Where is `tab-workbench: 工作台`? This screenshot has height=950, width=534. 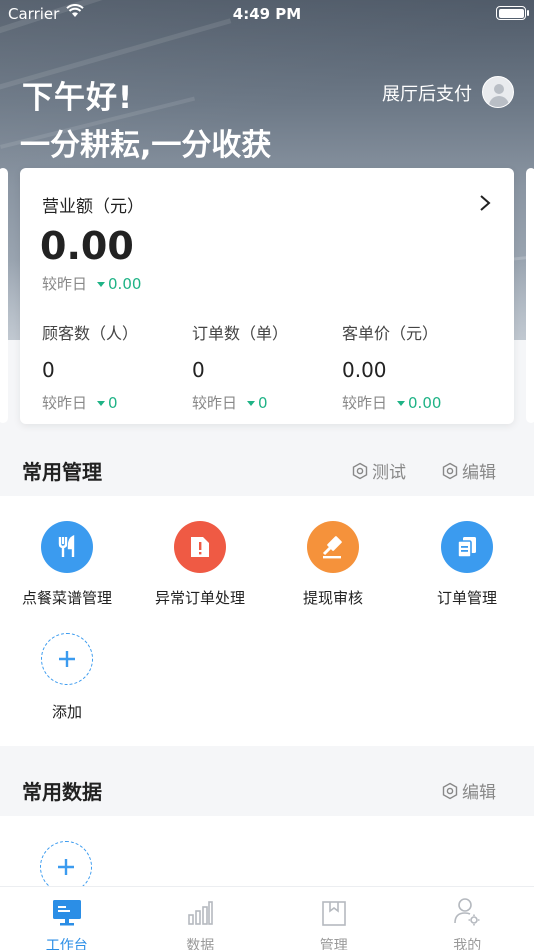
tab-workbench: 工作台 is located at coordinates (67, 918).